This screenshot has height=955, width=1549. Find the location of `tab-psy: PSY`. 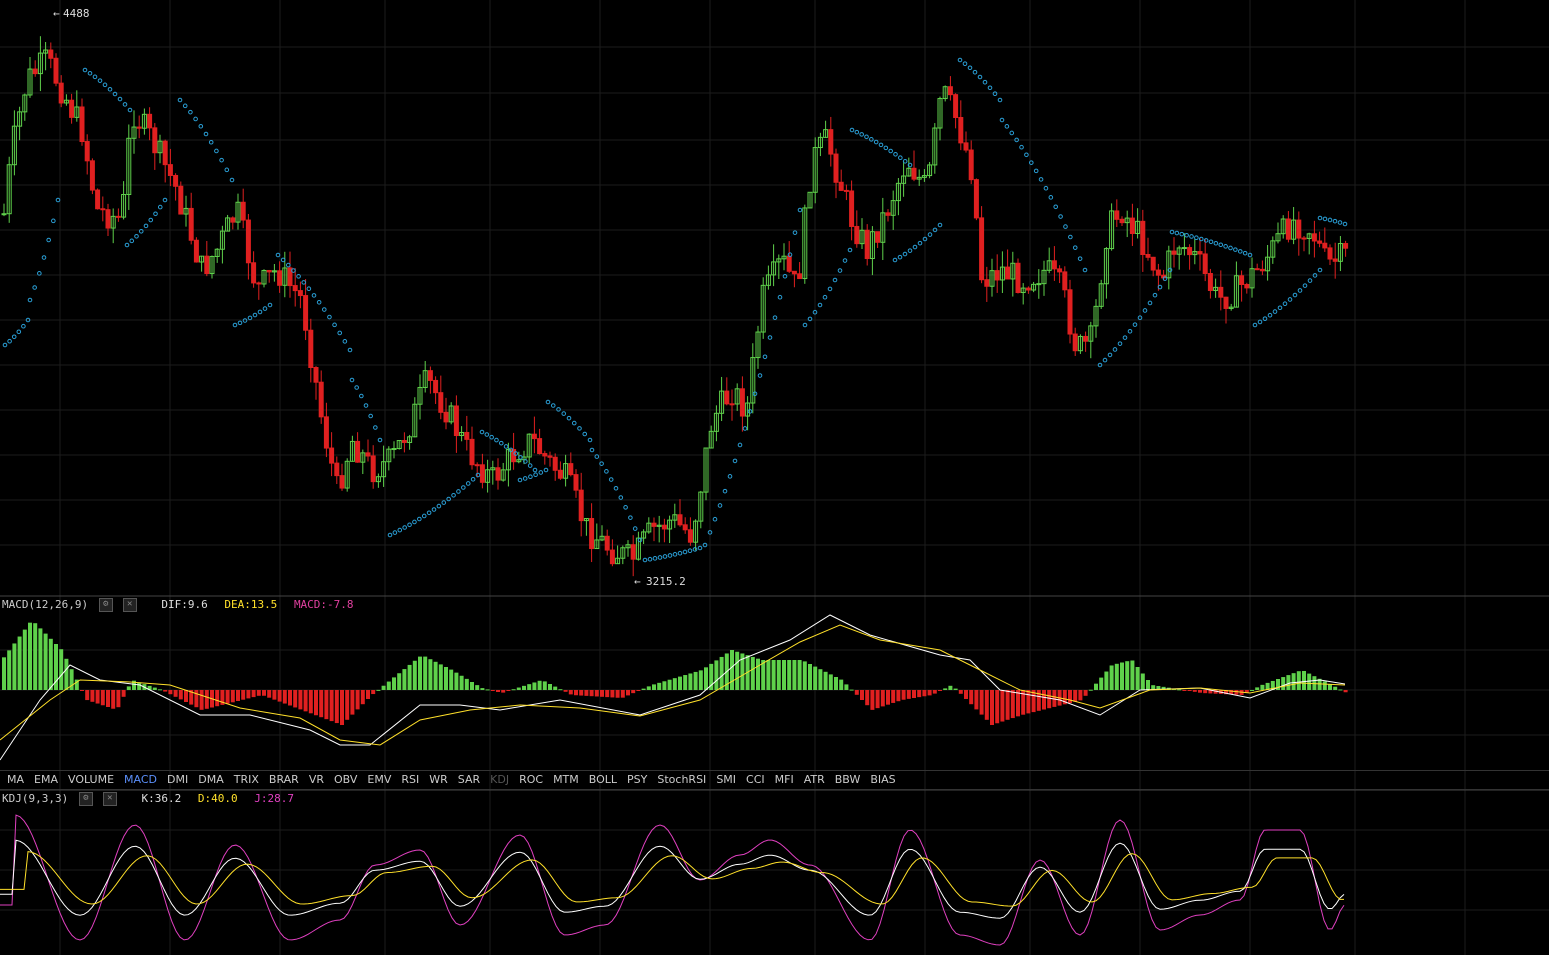

tab-psy: PSY is located at coordinates (637, 779).